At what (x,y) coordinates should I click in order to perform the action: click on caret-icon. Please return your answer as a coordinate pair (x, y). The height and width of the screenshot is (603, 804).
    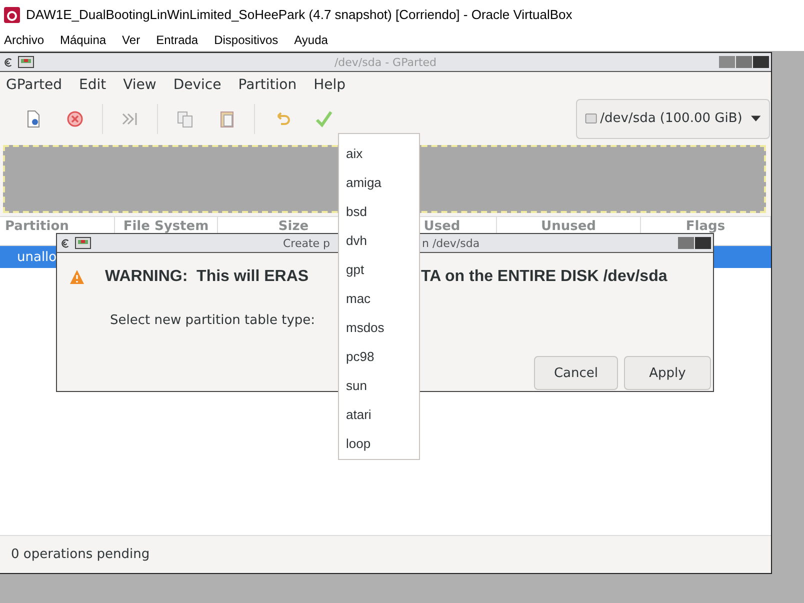
    Looking at the image, I should click on (756, 118).